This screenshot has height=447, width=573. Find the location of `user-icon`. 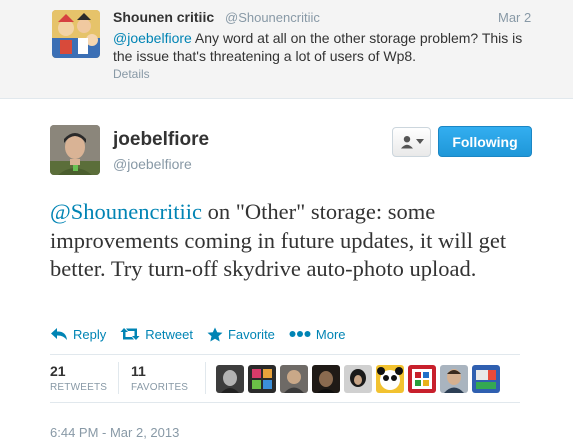

user-icon is located at coordinates (406, 142).